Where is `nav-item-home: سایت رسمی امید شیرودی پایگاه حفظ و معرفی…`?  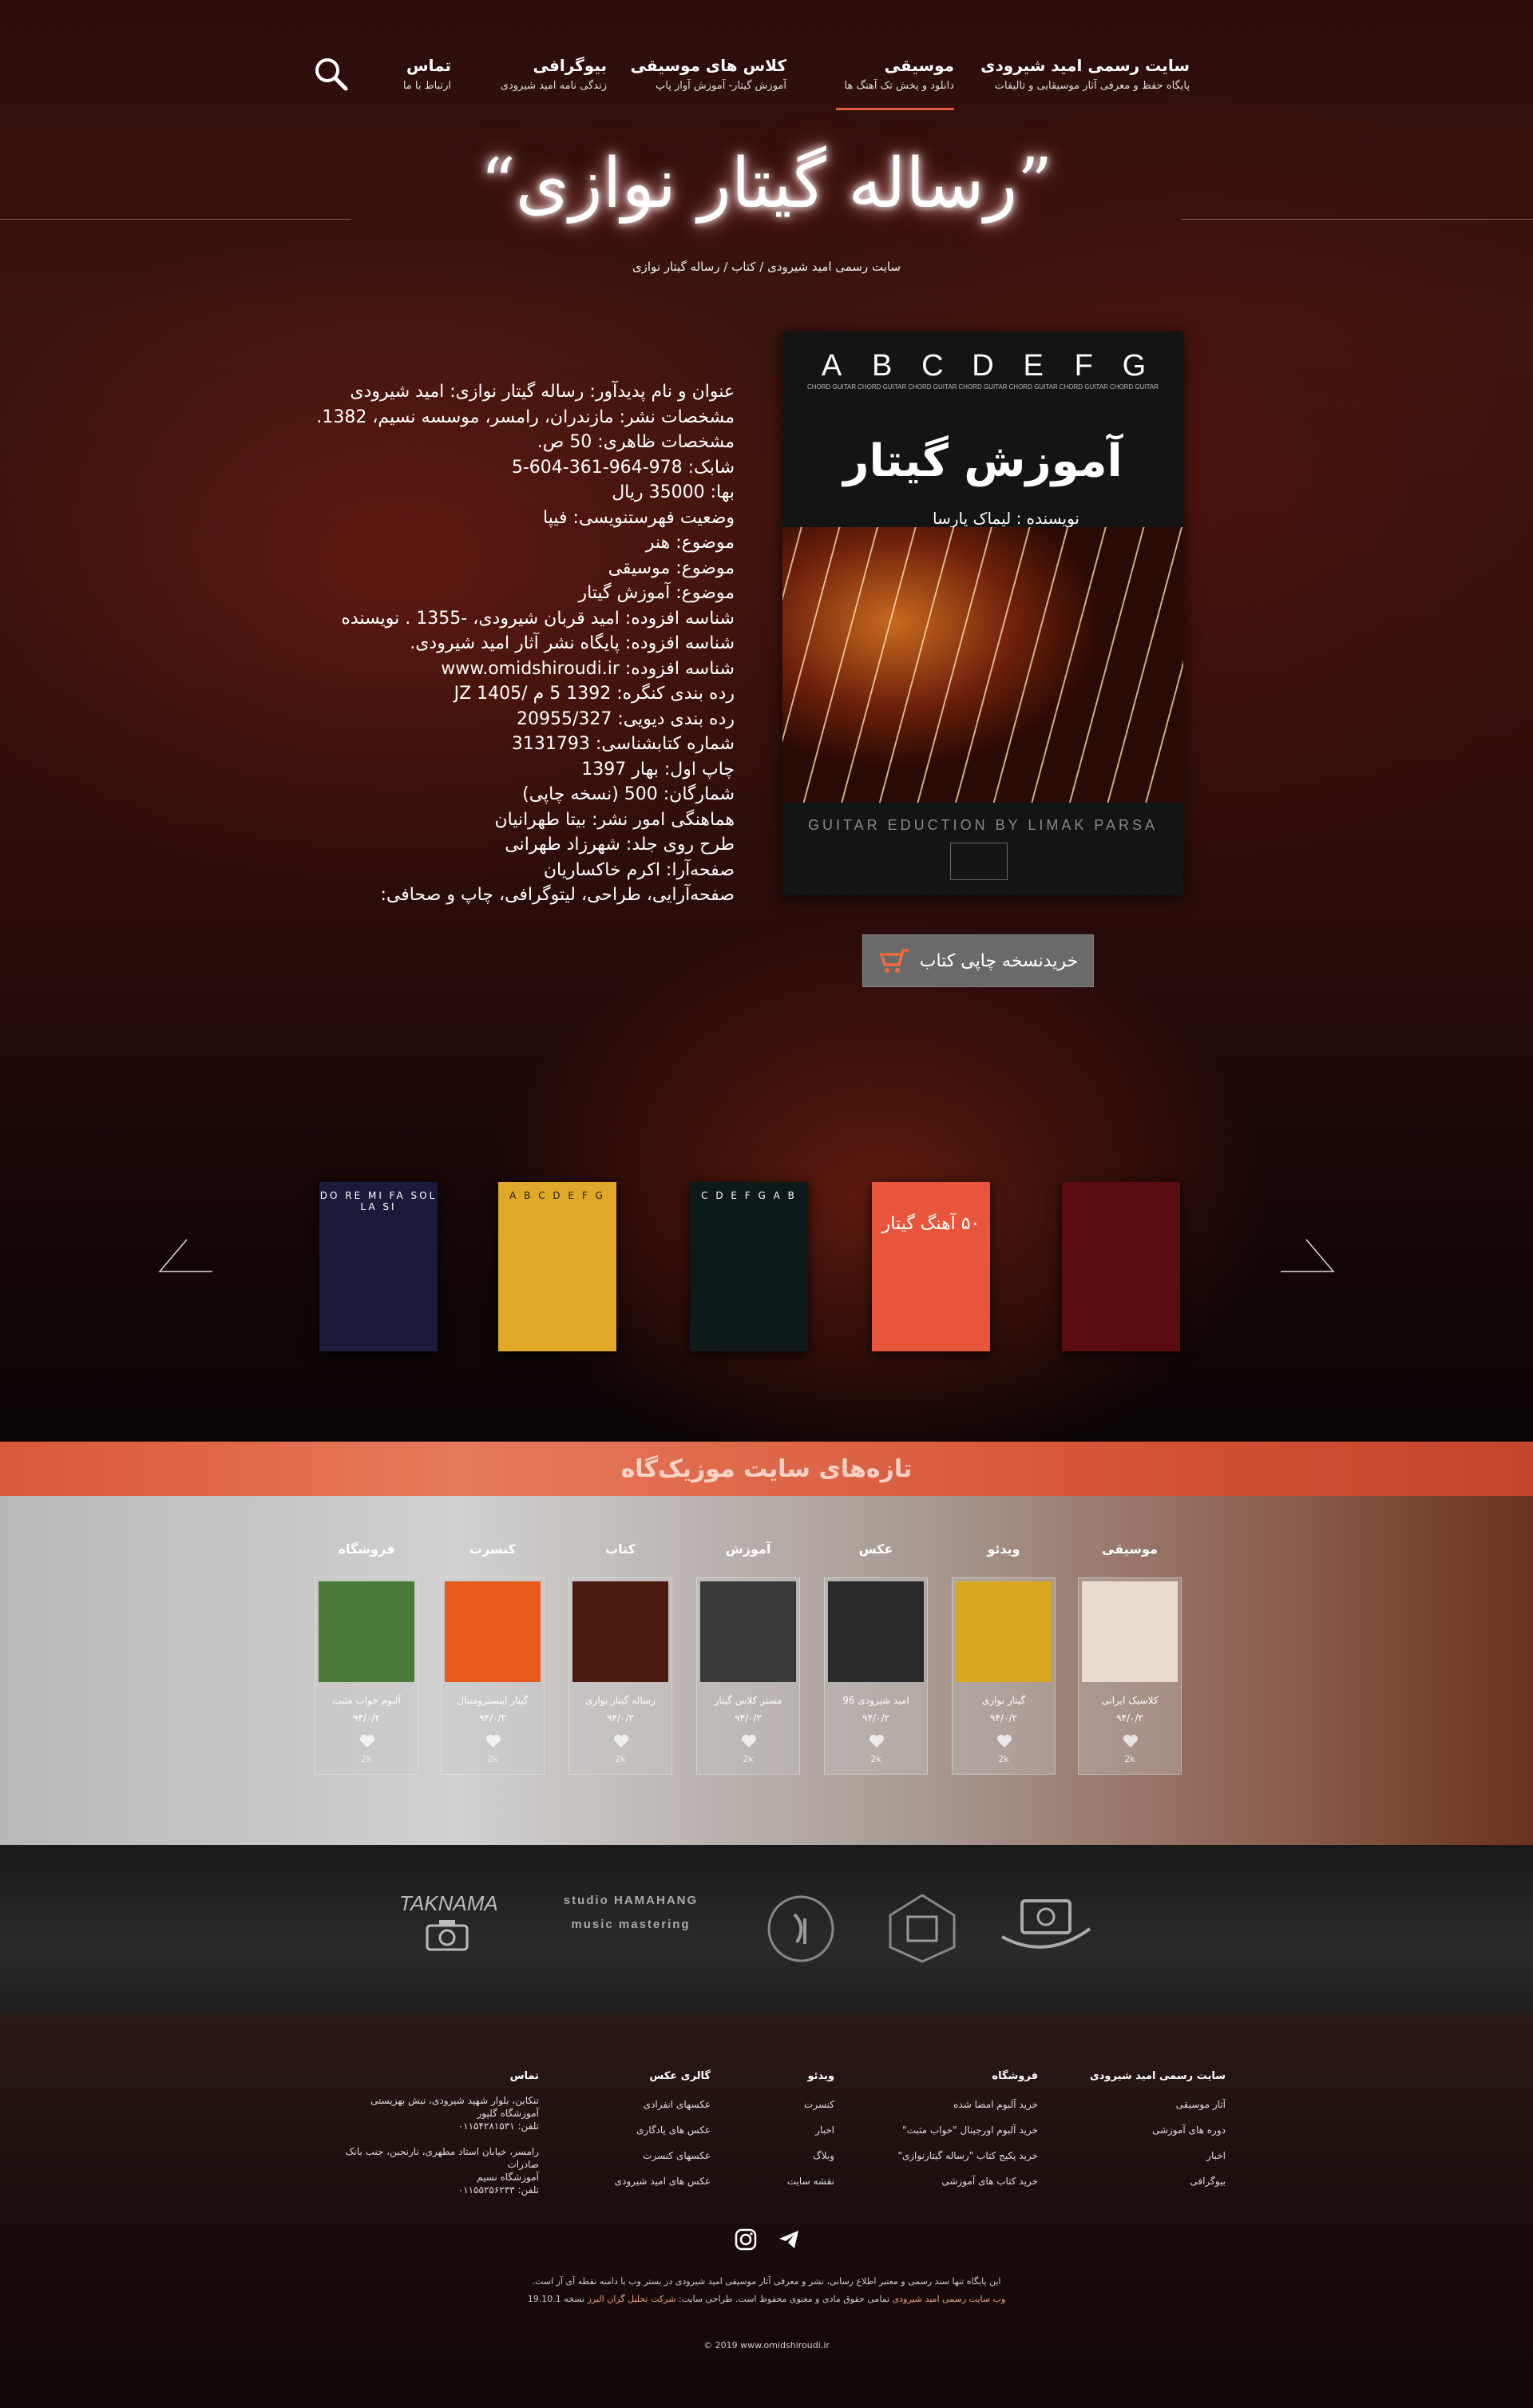 nav-item-home: سایت رسمی امید شیرودی پایگاه حفظ و معرفی… is located at coordinates (1085, 74).